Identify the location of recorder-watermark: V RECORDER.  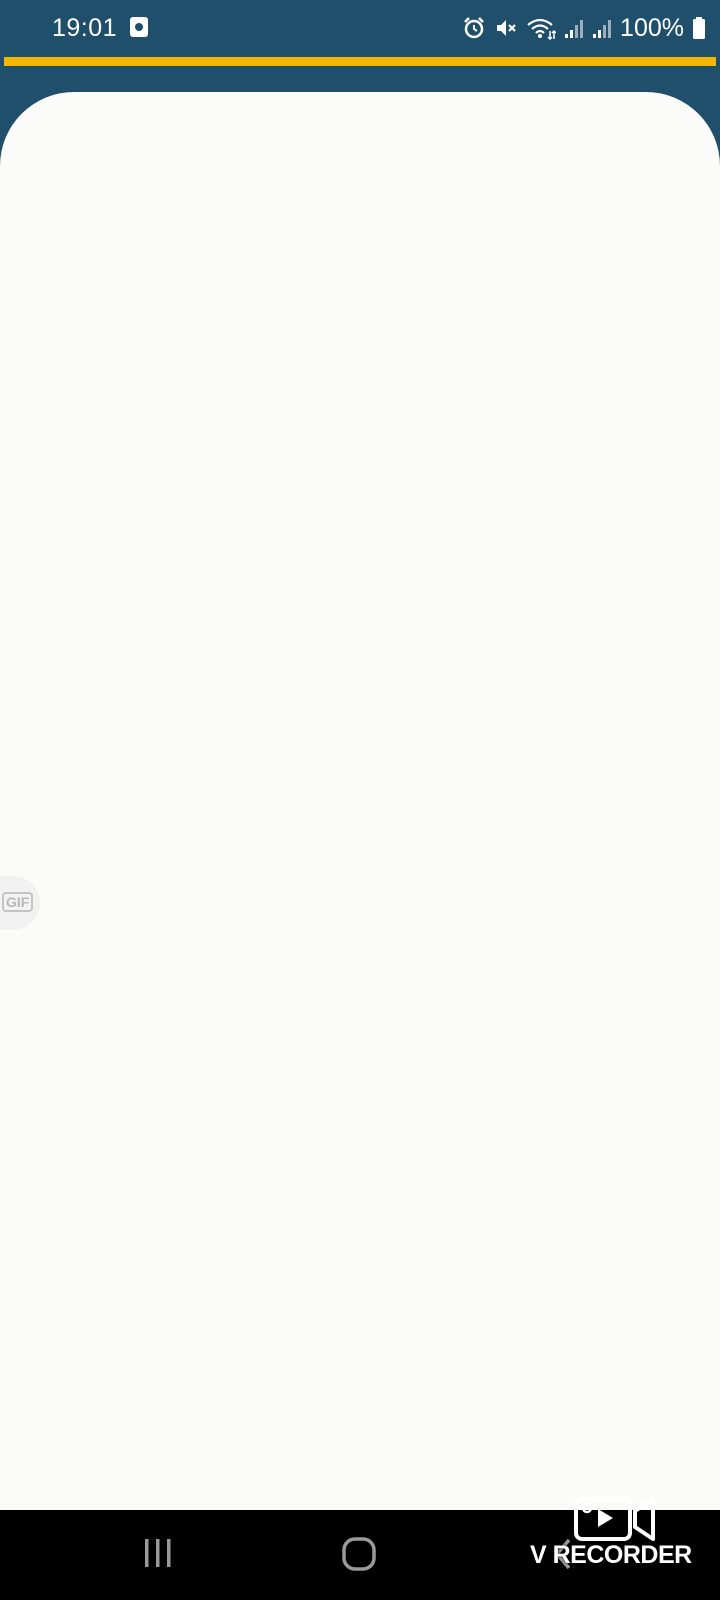
(620, 1535).